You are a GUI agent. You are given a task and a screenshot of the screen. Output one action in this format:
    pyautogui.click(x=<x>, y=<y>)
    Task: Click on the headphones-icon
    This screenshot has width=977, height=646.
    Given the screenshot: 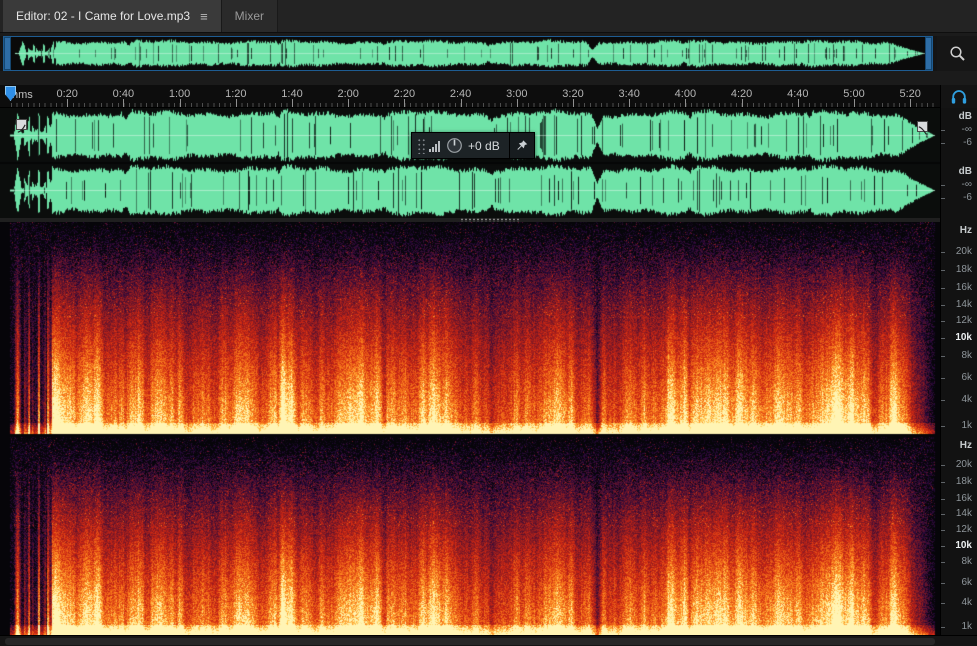 What is the action you would take?
    pyautogui.click(x=959, y=97)
    